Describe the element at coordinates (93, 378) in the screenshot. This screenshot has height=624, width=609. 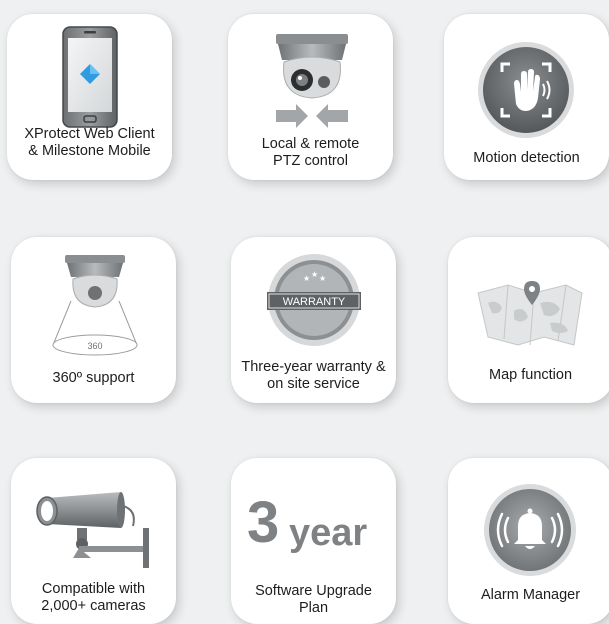
I see `feature-label-360: 360º support` at that location.